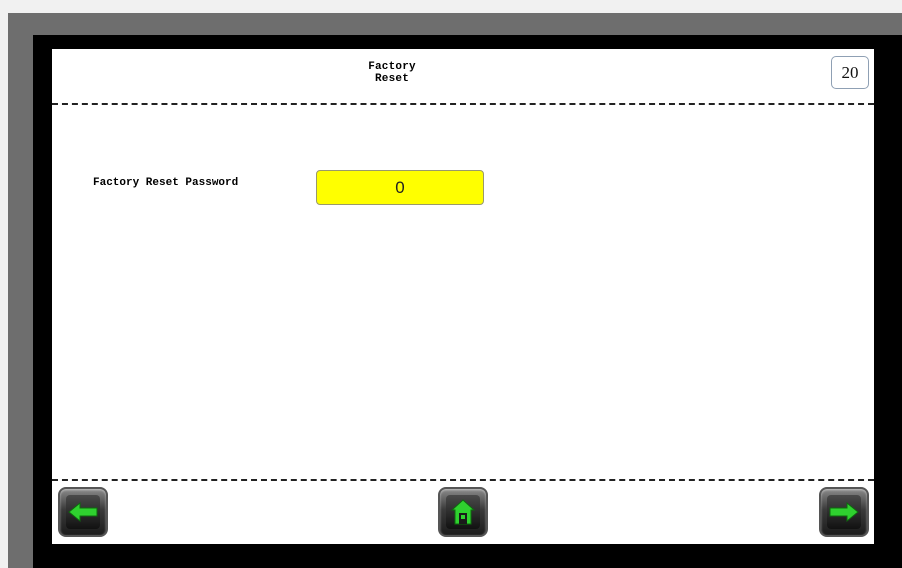 This screenshot has width=902, height=568. I want to click on home-button, so click(463, 512).